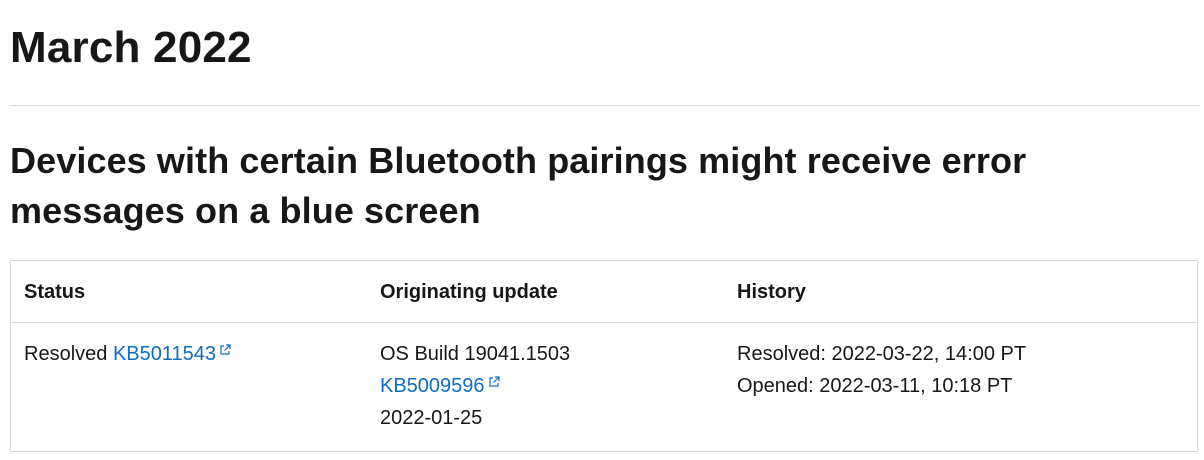  I want to click on origin-kb-link-label: KB5009596, so click(432, 386).